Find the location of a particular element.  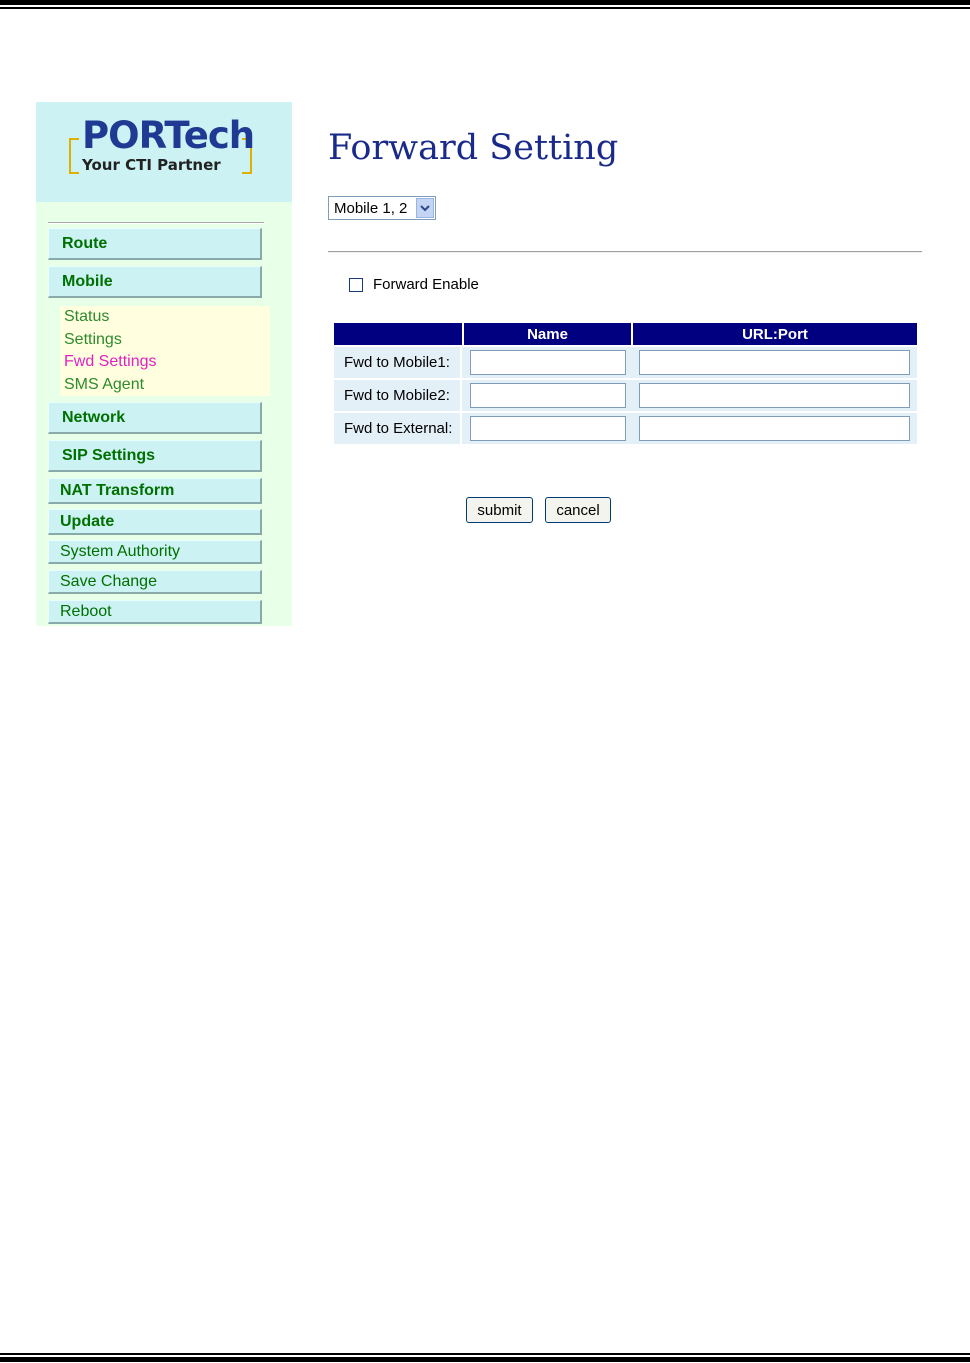

sidebar-item-mobile: Mobile is located at coordinates (155, 282).